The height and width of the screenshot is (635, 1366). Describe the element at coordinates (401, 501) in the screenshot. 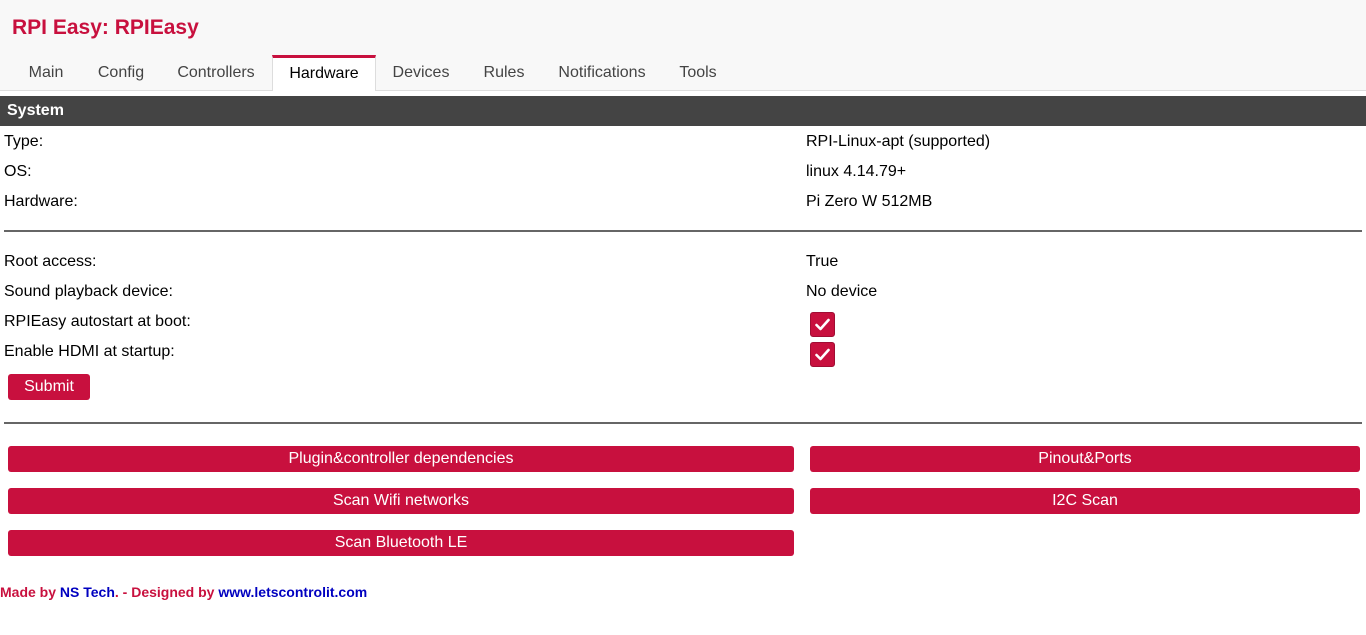

I see `scan-wifi-button: Scan Wifi networks` at that location.